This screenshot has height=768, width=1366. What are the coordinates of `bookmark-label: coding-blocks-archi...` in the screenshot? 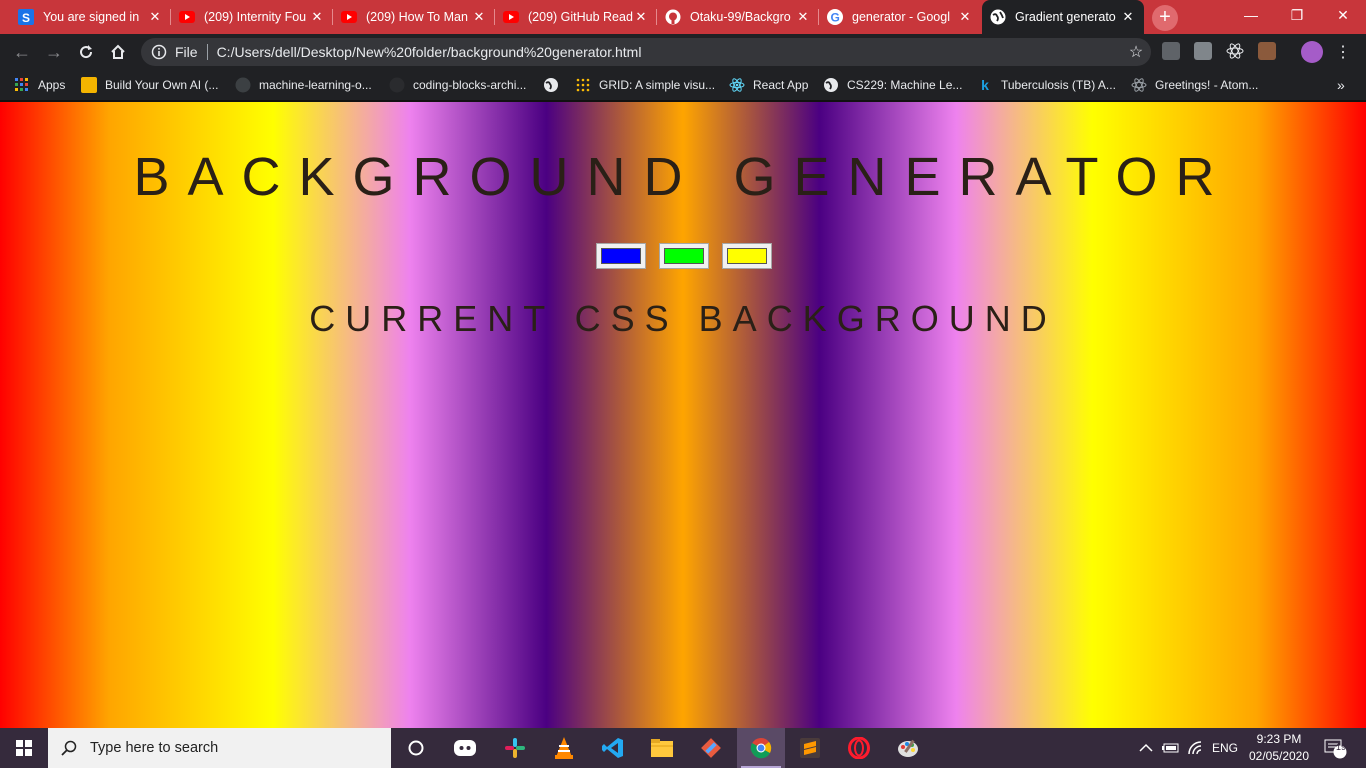 It's located at (470, 85).